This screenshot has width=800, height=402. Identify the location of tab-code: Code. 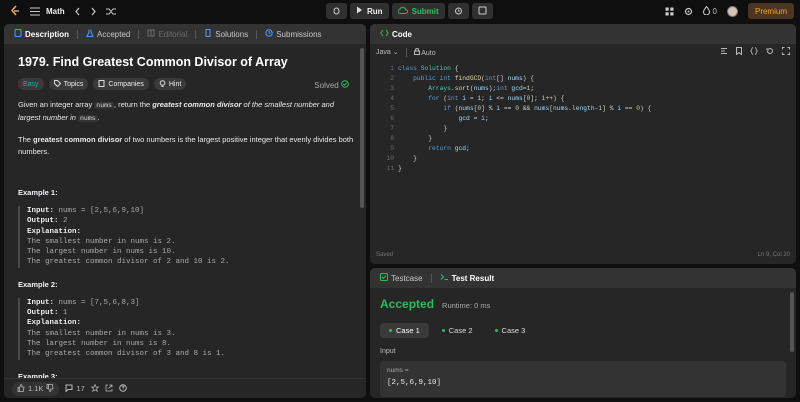
(396, 34).